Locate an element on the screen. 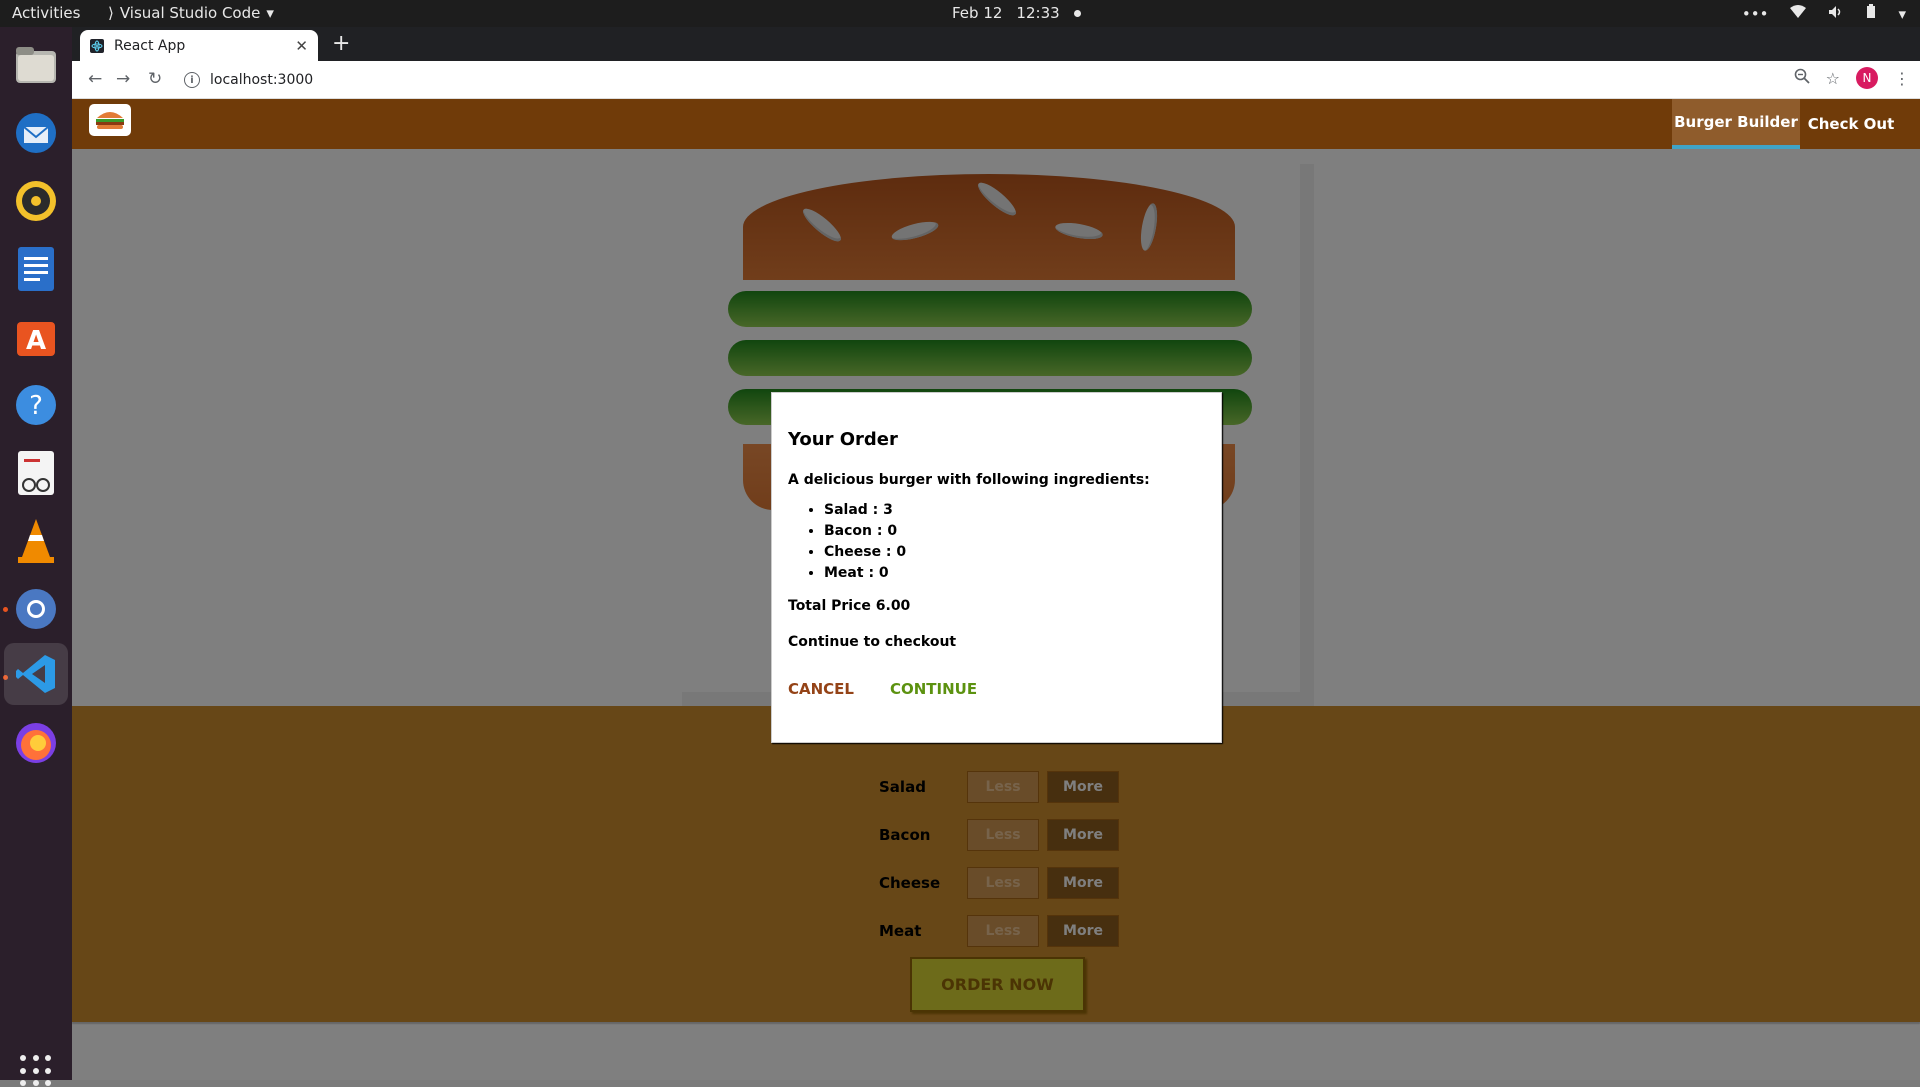 The width and height of the screenshot is (1920, 1087). total-price: Total Price 6.00 is located at coordinates (849, 606).